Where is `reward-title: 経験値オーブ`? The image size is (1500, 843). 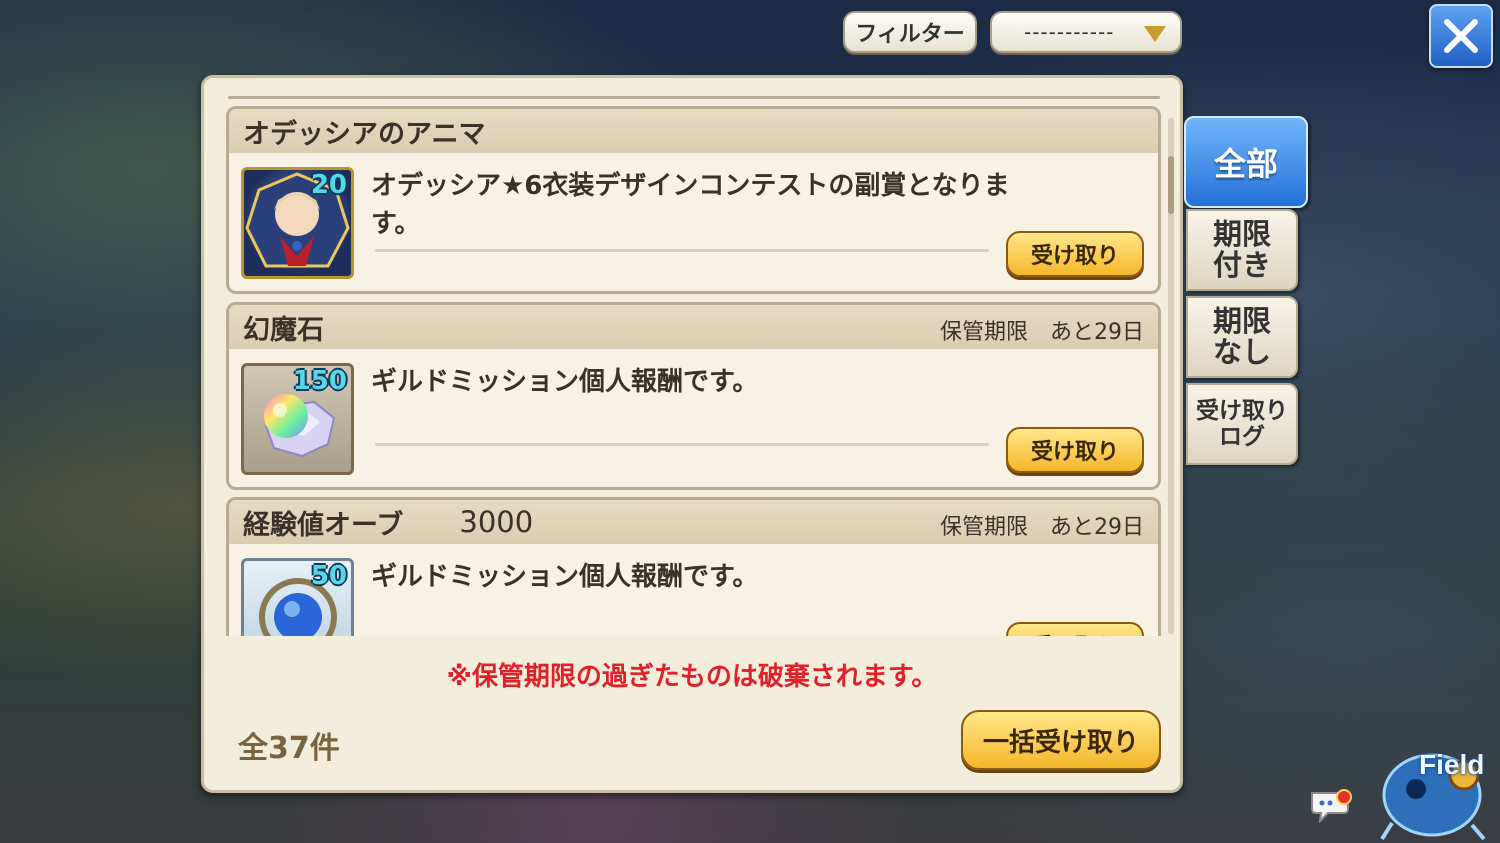 reward-title: 経験値オーブ is located at coordinates (323, 525).